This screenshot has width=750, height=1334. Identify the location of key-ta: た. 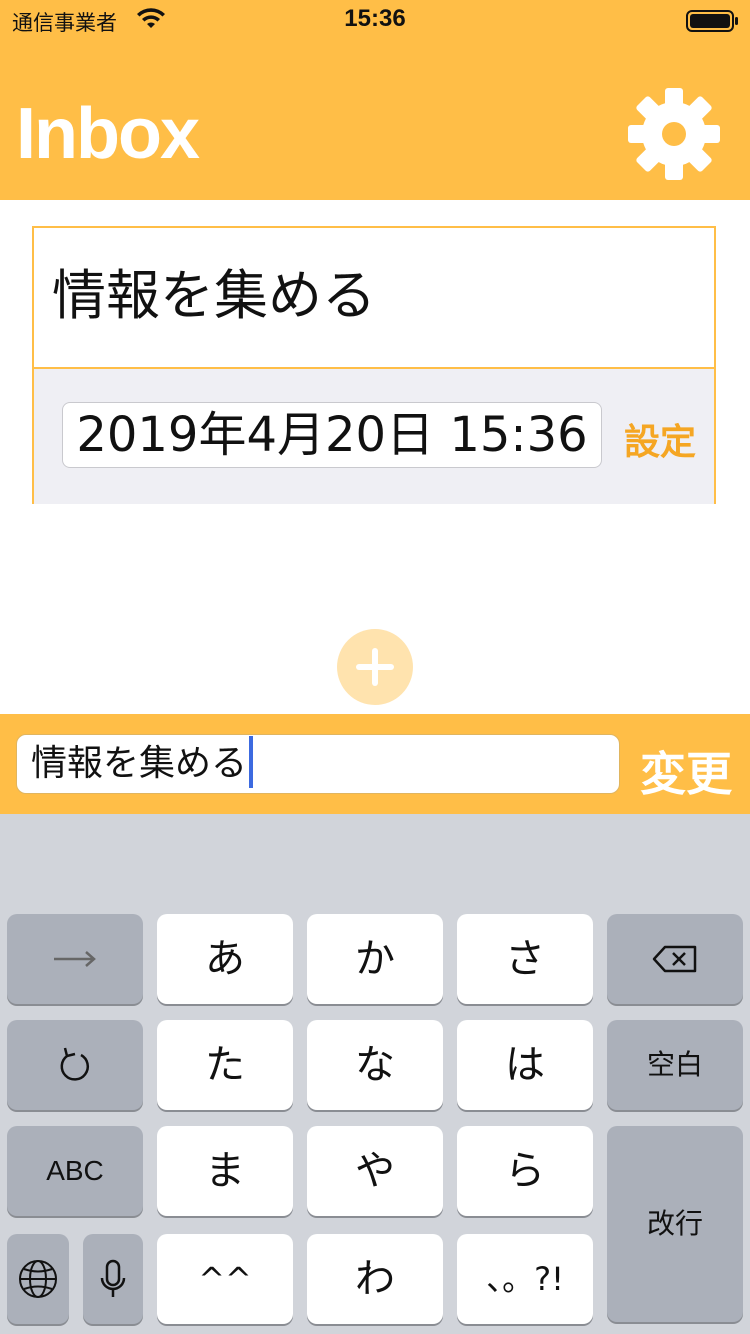
(225, 1065).